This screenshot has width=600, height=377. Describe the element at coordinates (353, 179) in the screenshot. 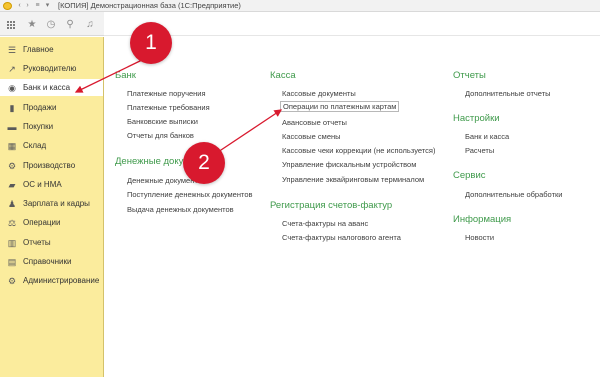

I see `link-acquiring-terminal: Управление эквайринговым терминалом` at that location.